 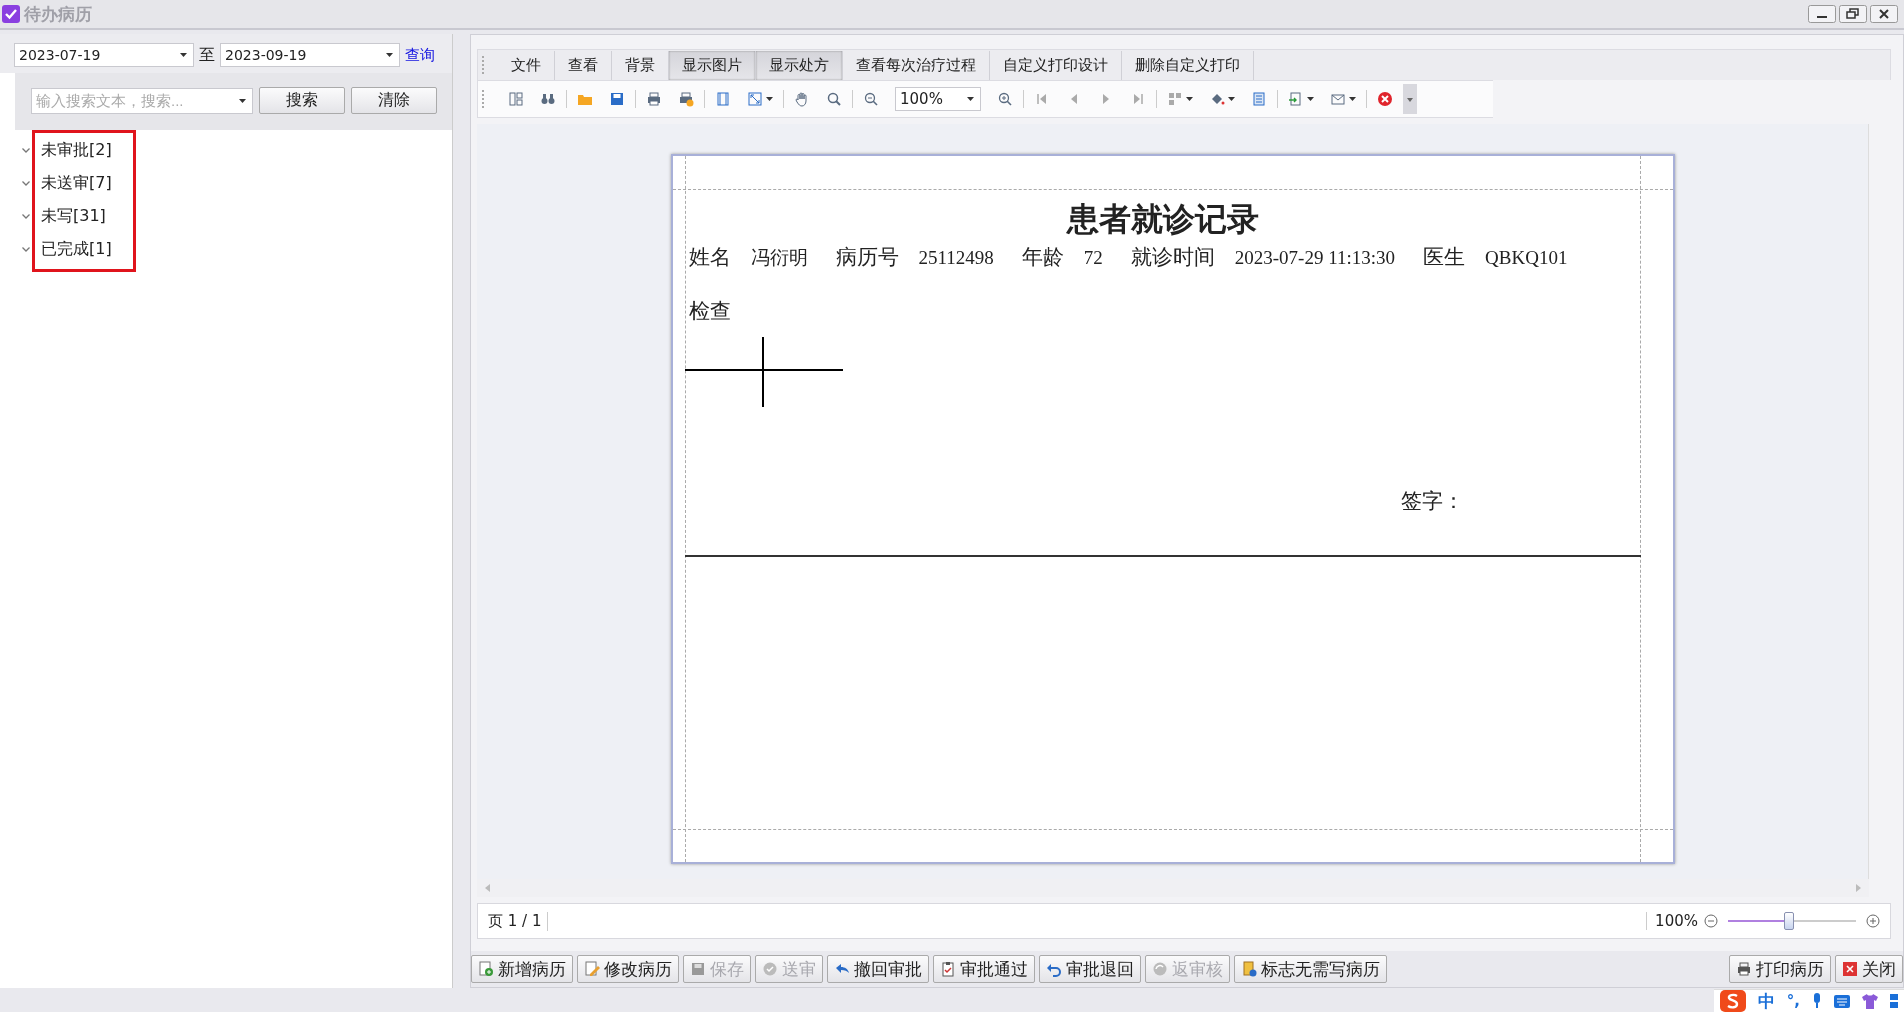 I want to click on window-title: 待办病历, so click(x=58, y=14).